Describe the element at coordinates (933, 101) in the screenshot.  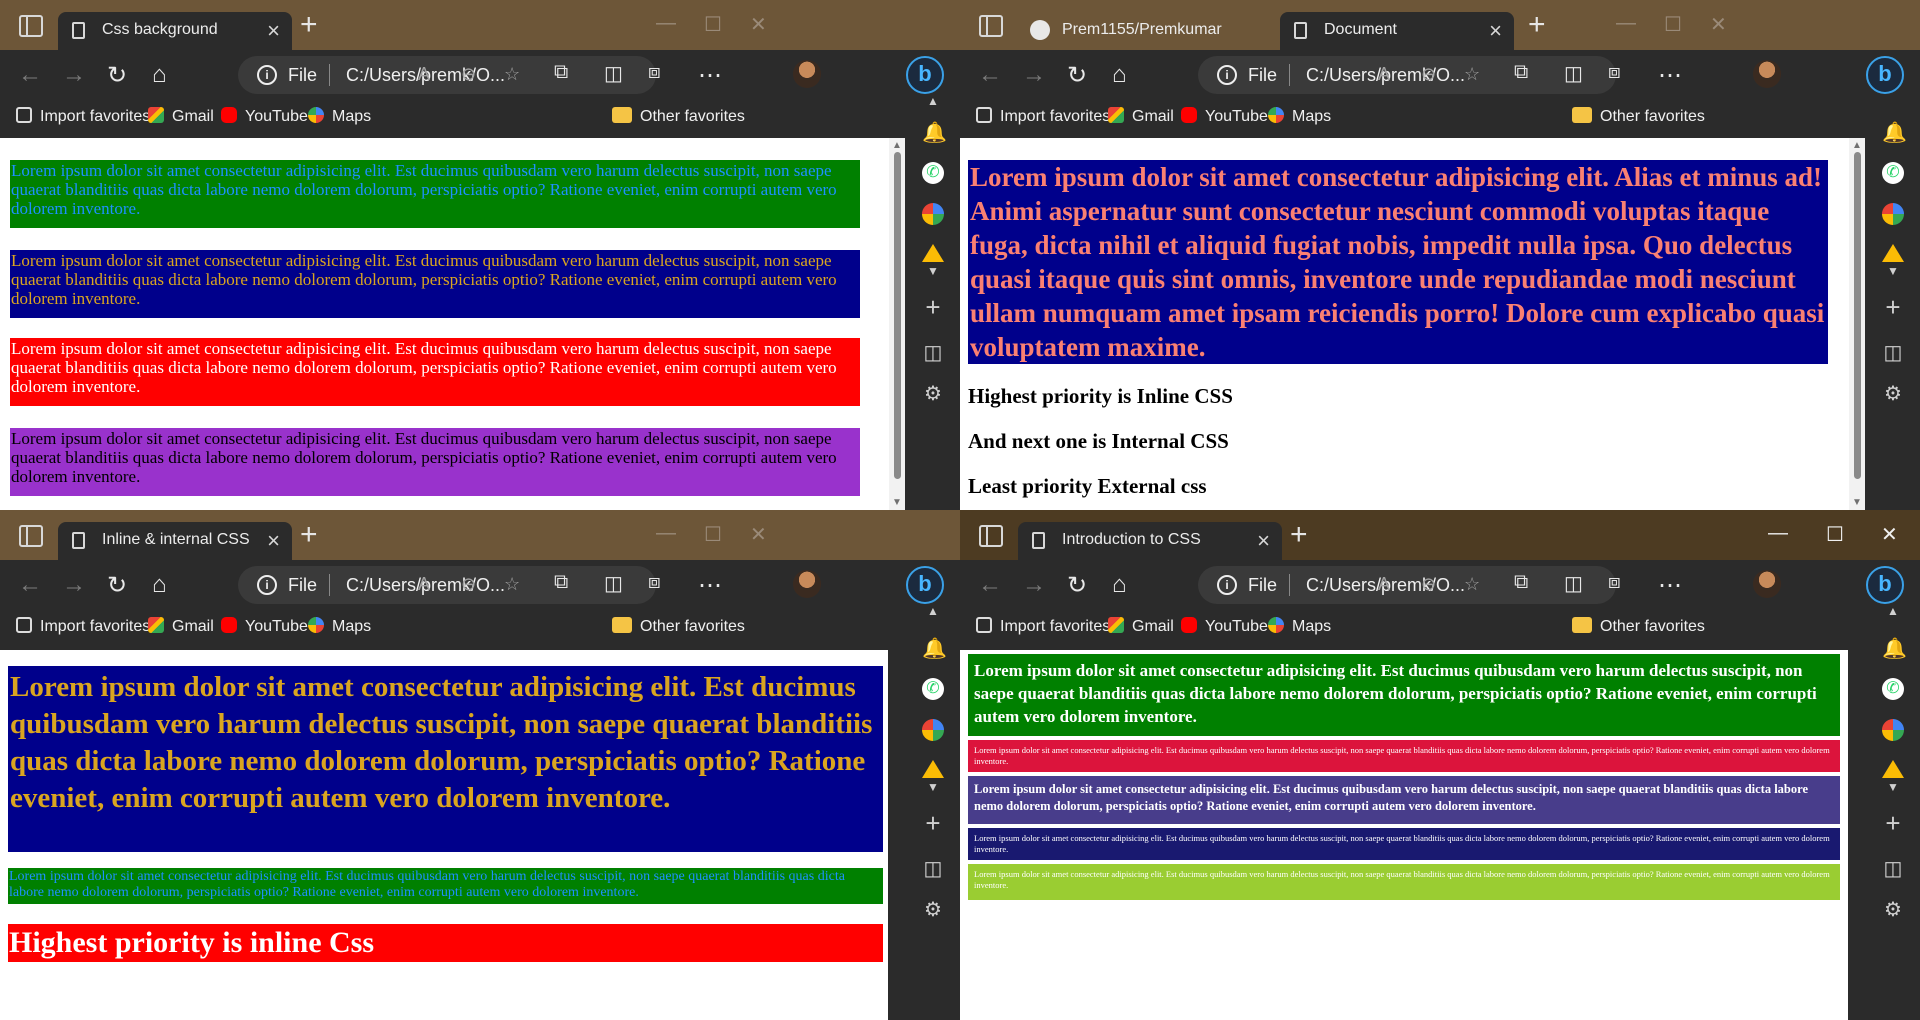
I see `chevron-up-icon: ▲` at that location.